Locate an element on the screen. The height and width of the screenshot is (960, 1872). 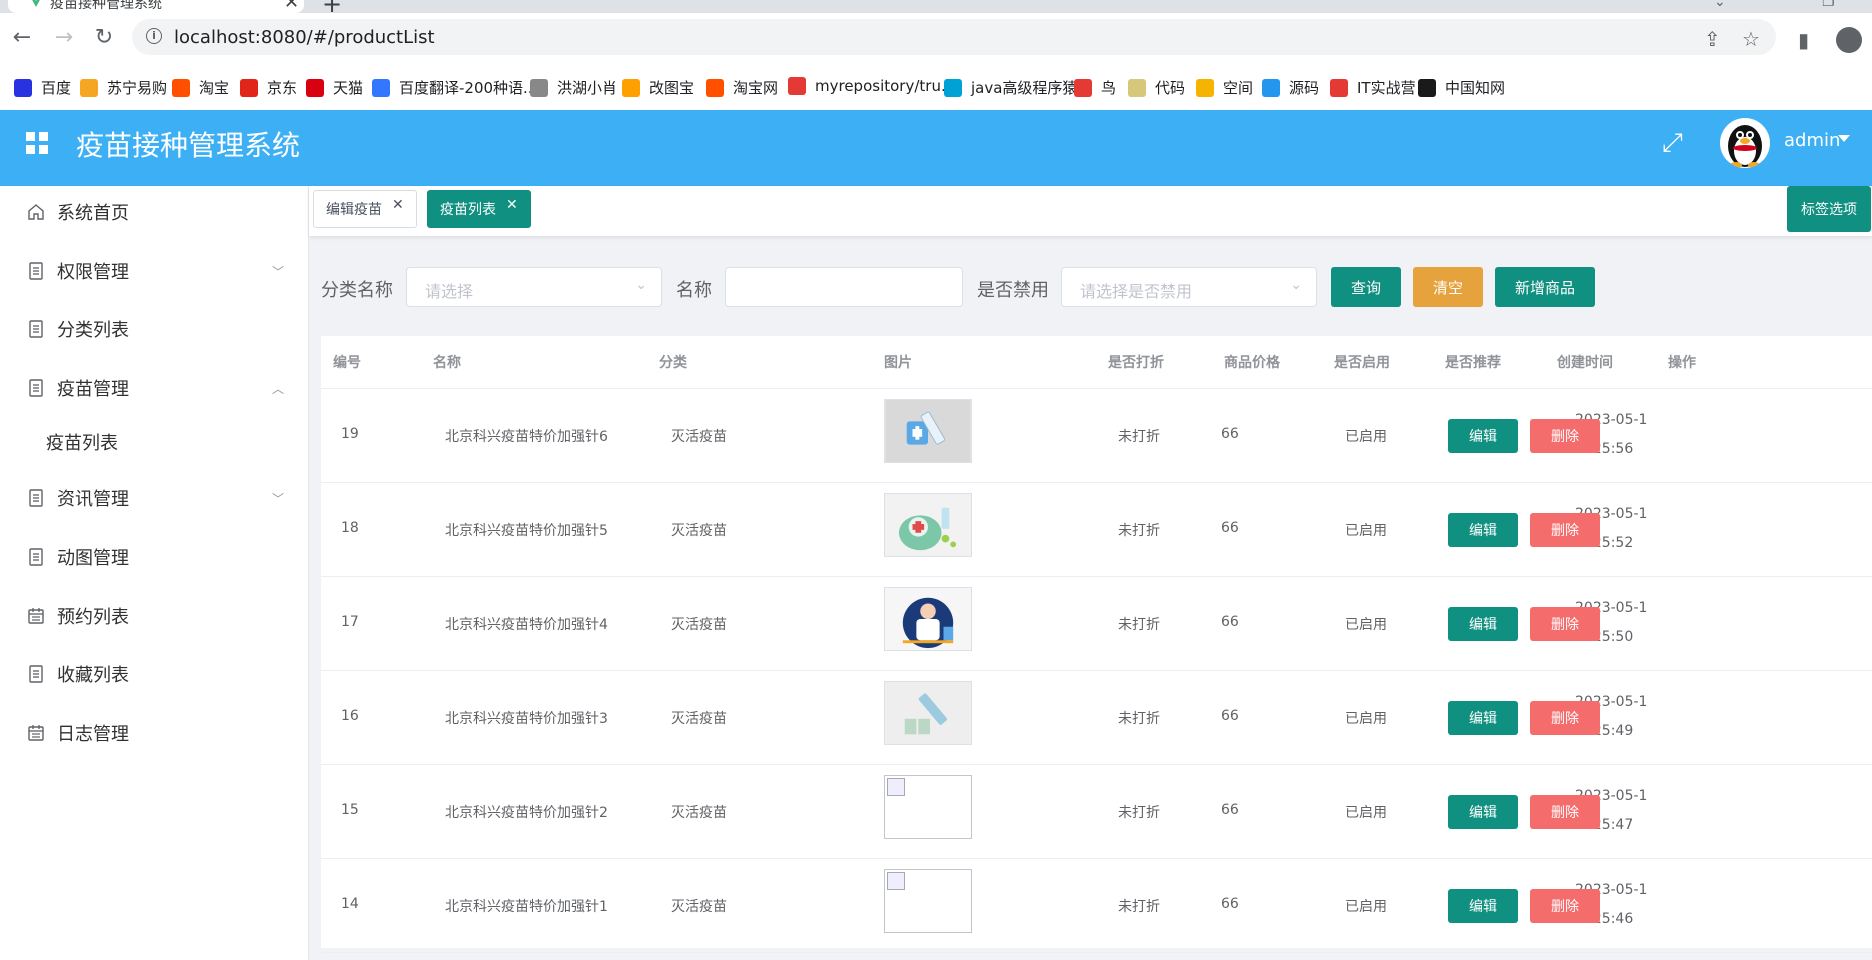
site-info-icon: i is located at coordinates (154, 36).